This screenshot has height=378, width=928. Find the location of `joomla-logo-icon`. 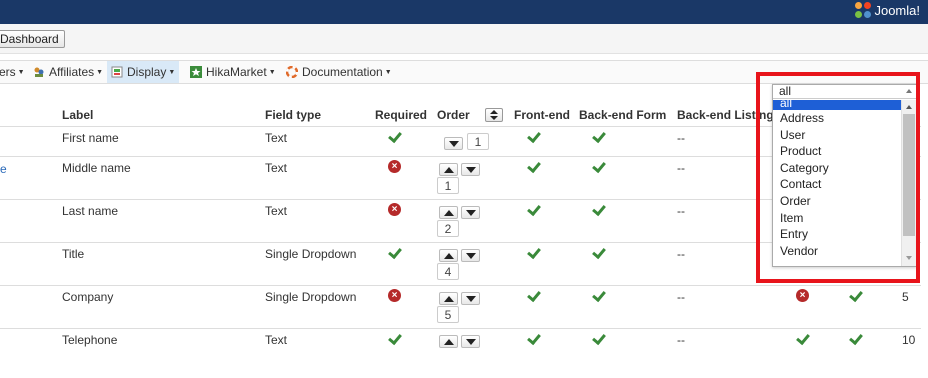

joomla-logo-icon is located at coordinates (863, 10).